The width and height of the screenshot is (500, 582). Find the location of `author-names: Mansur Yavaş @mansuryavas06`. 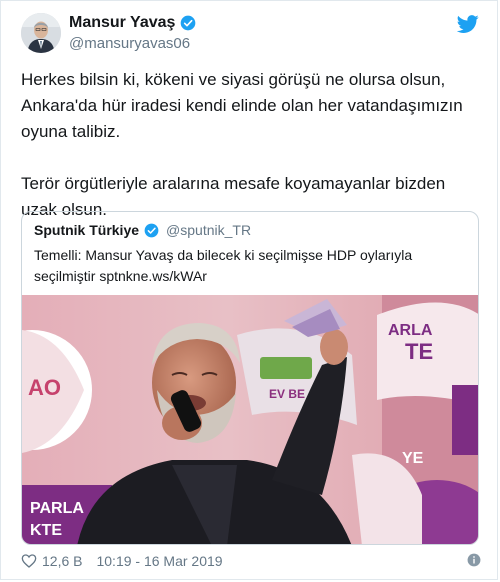

author-names: Mansur Yavaş @mansuryavas06 is located at coordinates (132, 33).